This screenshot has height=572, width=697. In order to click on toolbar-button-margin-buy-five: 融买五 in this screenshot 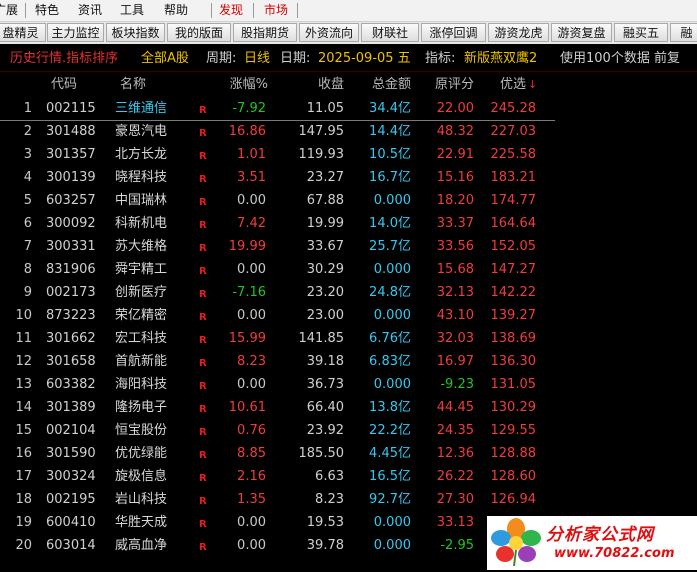, I will do `click(641, 32)`.